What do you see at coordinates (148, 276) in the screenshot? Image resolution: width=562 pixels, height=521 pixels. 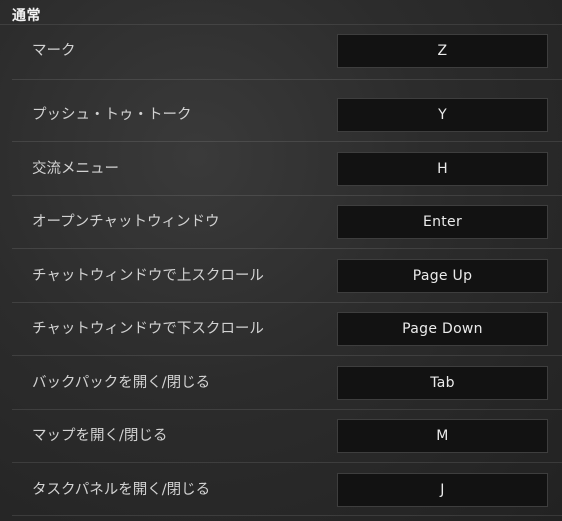 I see `keybind-label: チャットウィンドウで上スクロール` at bounding box center [148, 276].